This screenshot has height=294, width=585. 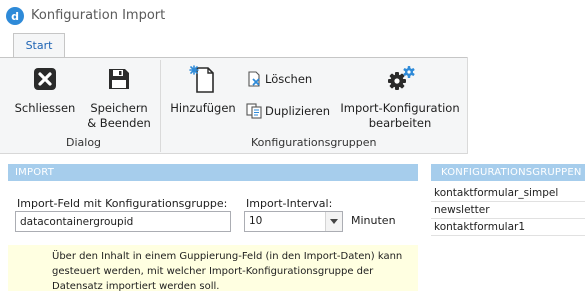 I want to click on tab-start: Start, so click(x=39, y=45).